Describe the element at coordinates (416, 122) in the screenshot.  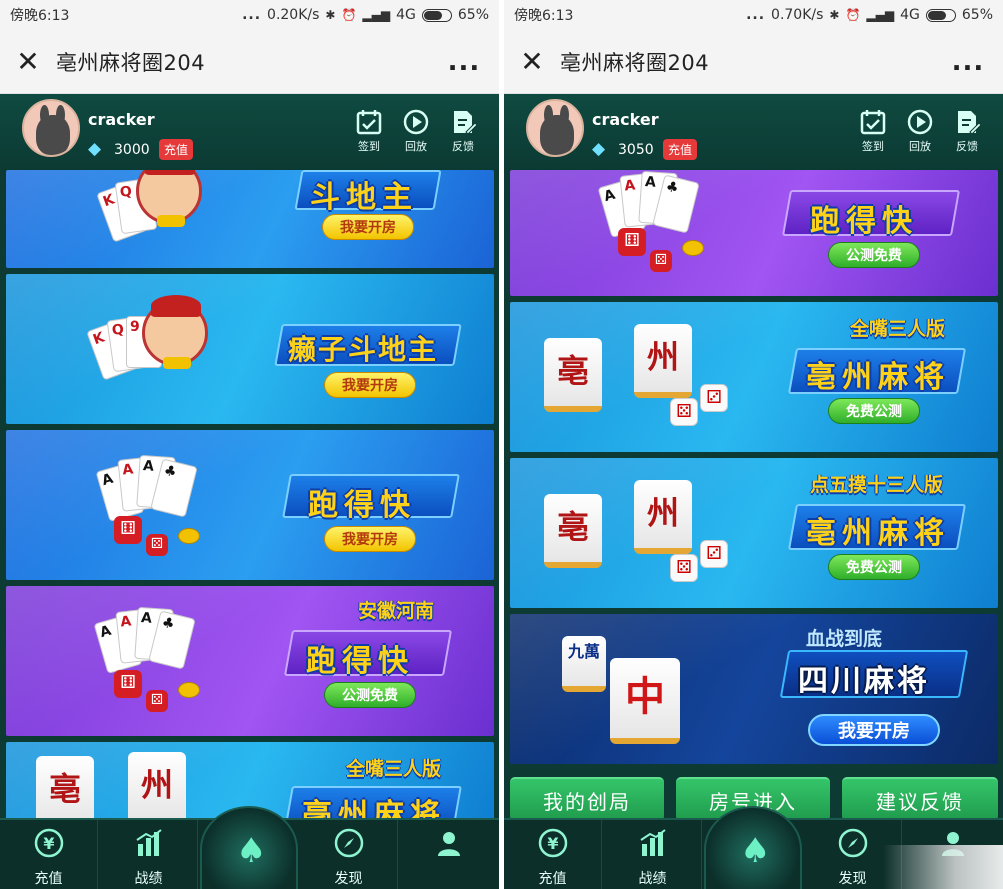
I see `play-circle-icon` at that location.